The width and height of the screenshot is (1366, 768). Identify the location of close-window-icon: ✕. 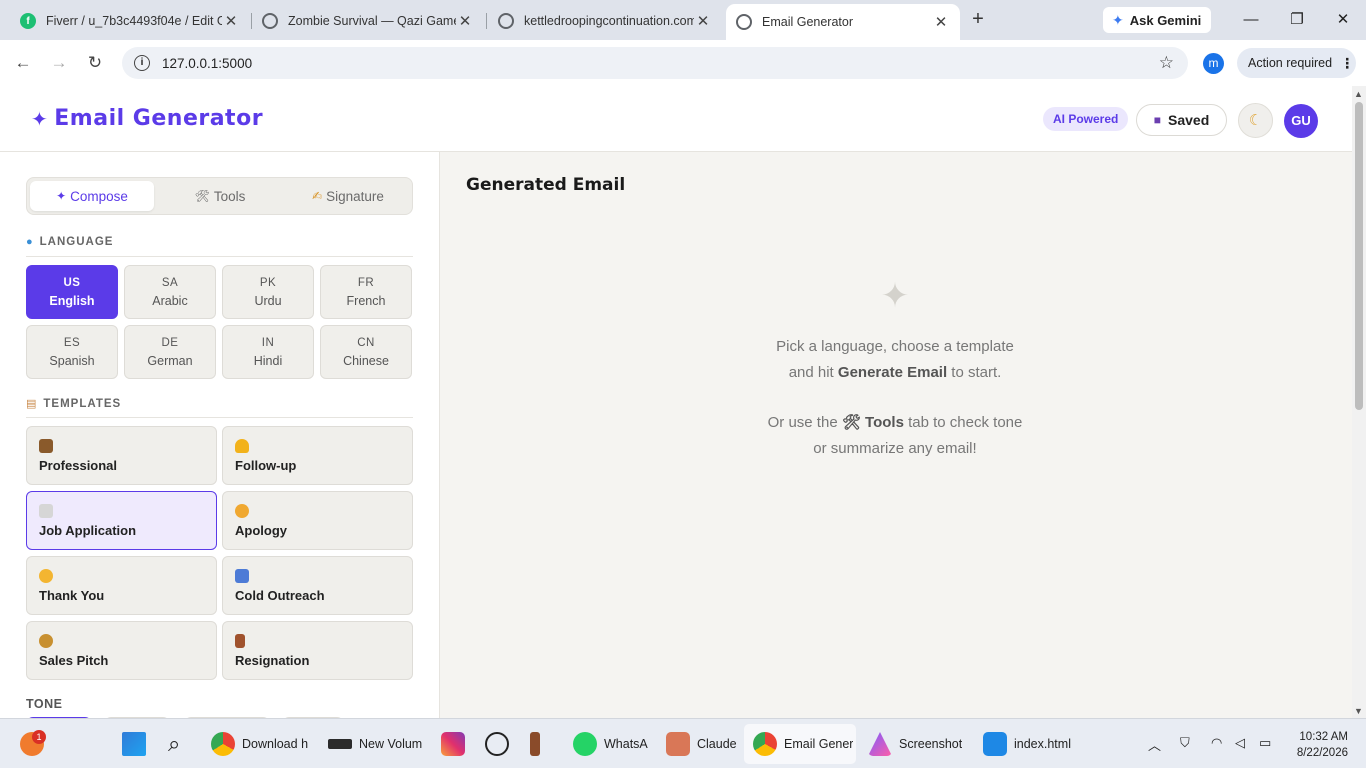
(1343, 20).